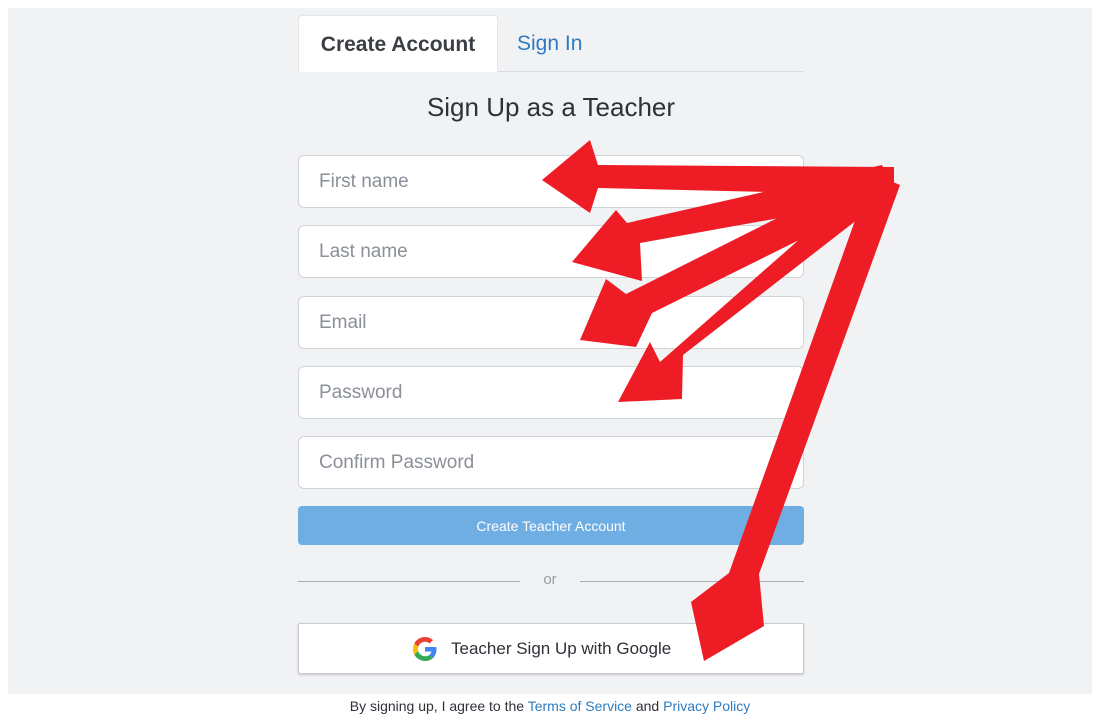 The image size is (1100, 721). What do you see at coordinates (706, 706) in the screenshot?
I see `privacy-policy-link: Privacy Policy` at bounding box center [706, 706].